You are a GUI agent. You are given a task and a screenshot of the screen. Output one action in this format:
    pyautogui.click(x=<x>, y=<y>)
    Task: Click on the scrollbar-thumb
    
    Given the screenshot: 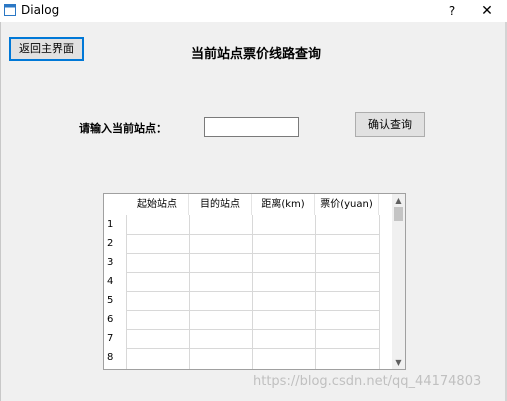 What is the action you would take?
    pyautogui.click(x=398, y=214)
    